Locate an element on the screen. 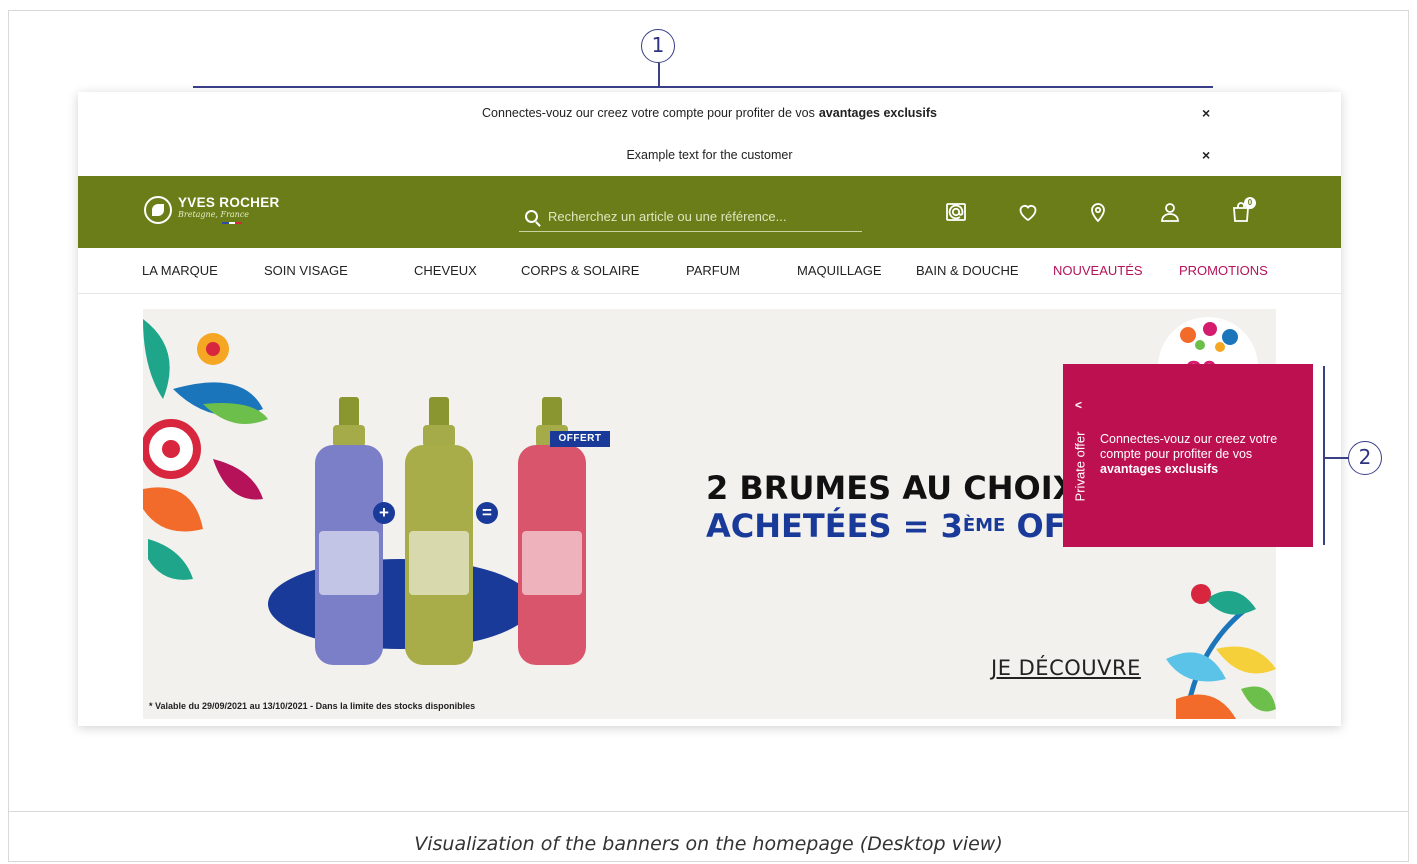 The height and width of the screenshot is (864, 1417). account-icon is located at coordinates (1170, 212).